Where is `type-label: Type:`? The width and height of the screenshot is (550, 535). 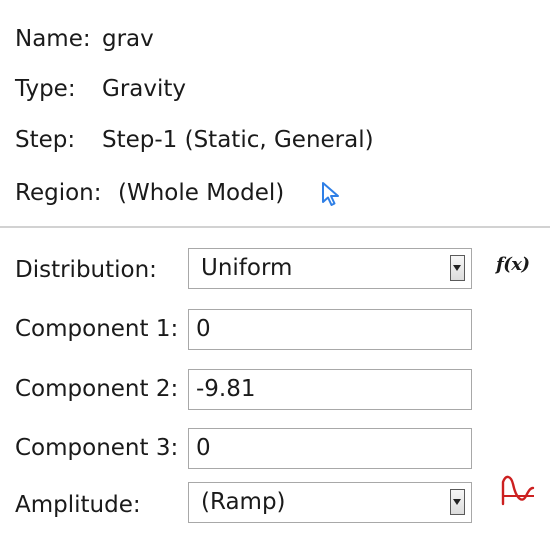
type-label: Type: is located at coordinates (45, 89).